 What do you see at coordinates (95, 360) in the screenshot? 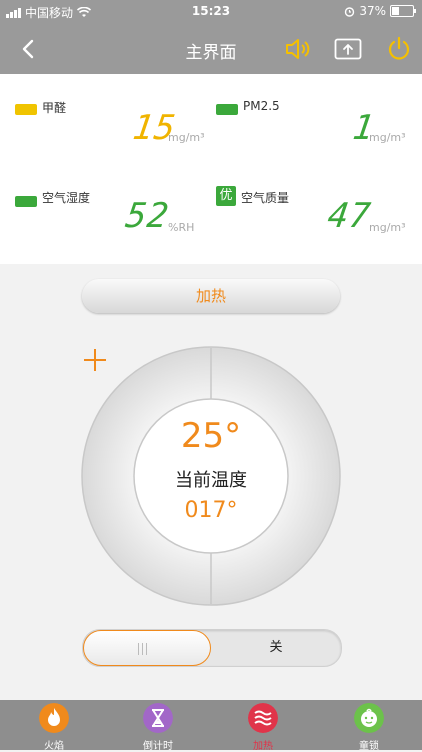
I see `plus-icon` at bounding box center [95, 360].